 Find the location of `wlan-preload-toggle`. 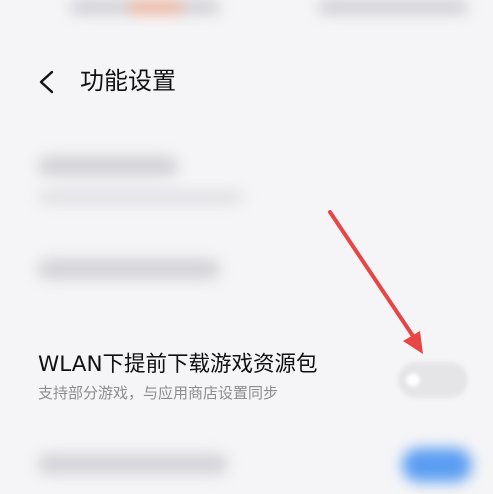

wlan-preload-toggle is located at coordinates (433, 380).